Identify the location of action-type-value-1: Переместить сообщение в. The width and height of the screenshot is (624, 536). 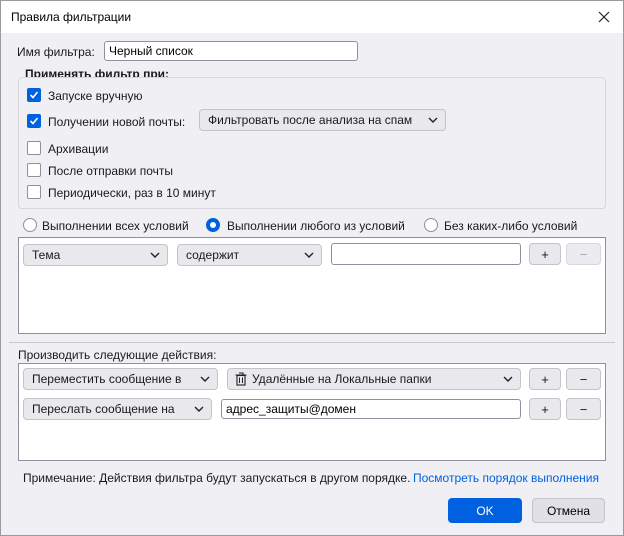
(107, 379).